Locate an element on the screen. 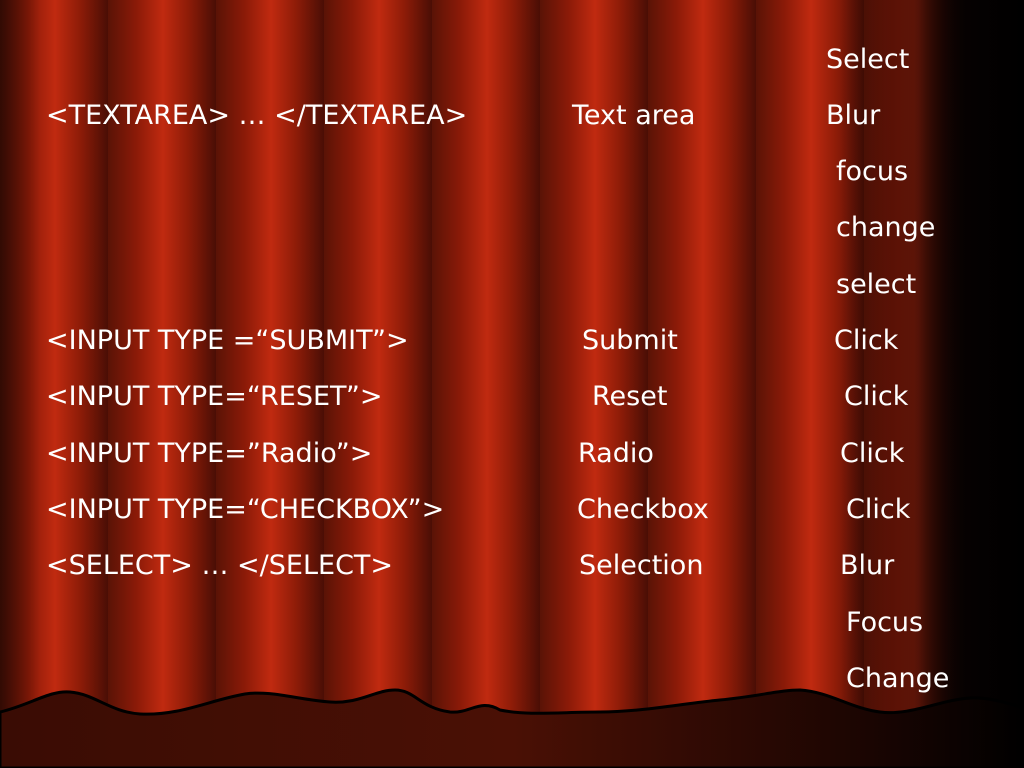 The height and width of the screenshot is (768, 1024). event-focus-select: Focus is located at coordinates (885, 622).